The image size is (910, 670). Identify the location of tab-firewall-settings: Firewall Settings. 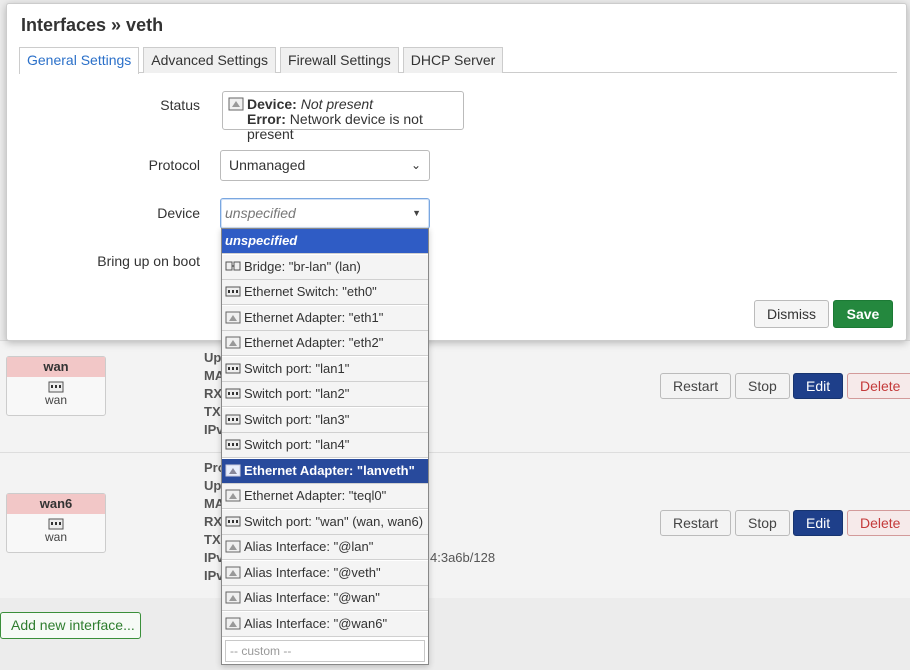
(339, 60).